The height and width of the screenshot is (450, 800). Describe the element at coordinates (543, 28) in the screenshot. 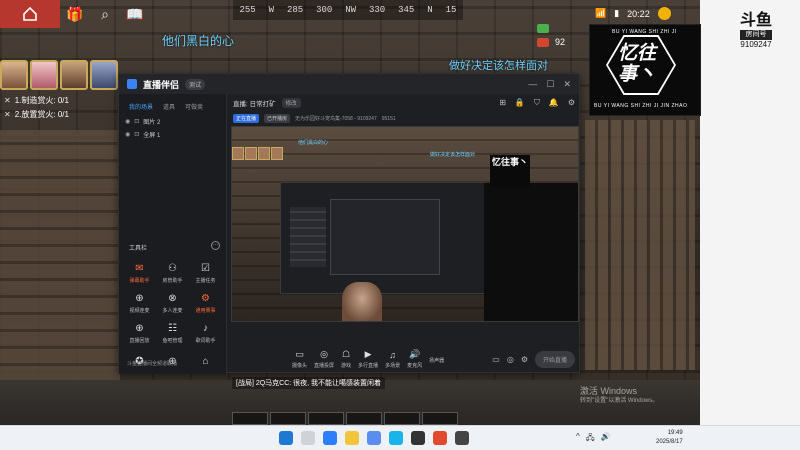

I see `health-green-icon` at that location.